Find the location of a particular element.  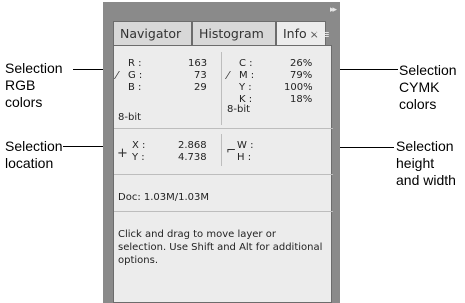

rgb-bitdepth: 8-bit is located at coordinates (130, 117).